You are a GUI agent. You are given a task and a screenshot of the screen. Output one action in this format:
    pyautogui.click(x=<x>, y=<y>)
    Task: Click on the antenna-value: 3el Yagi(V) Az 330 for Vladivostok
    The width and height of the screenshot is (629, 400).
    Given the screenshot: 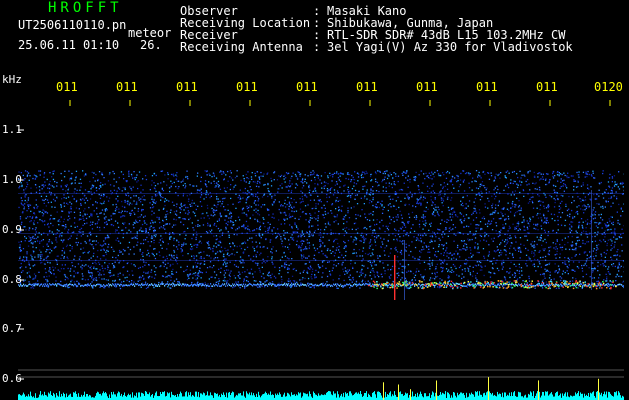 What is the action you would take?
    pyautogui.click(x=450, y=47)
    